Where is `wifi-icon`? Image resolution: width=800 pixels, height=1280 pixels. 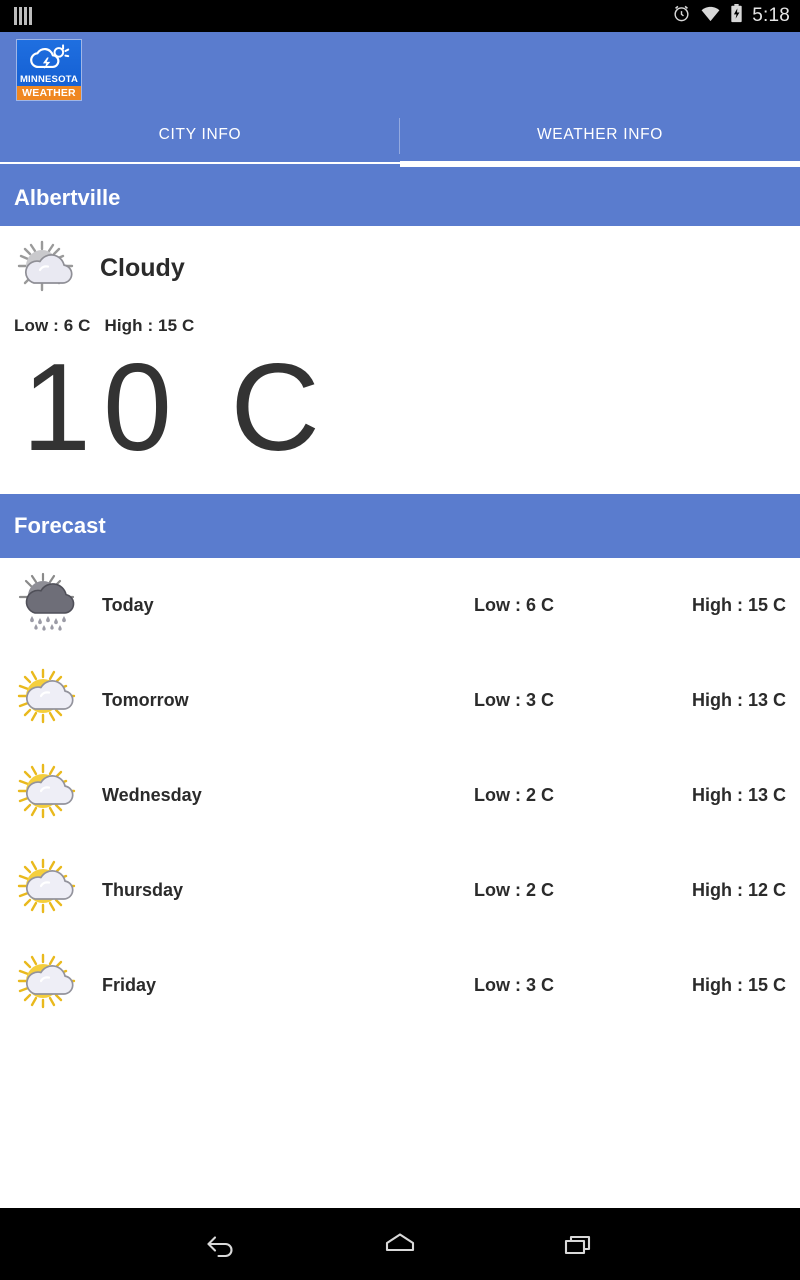 wifi-icon is located at coordinates (710, 16).